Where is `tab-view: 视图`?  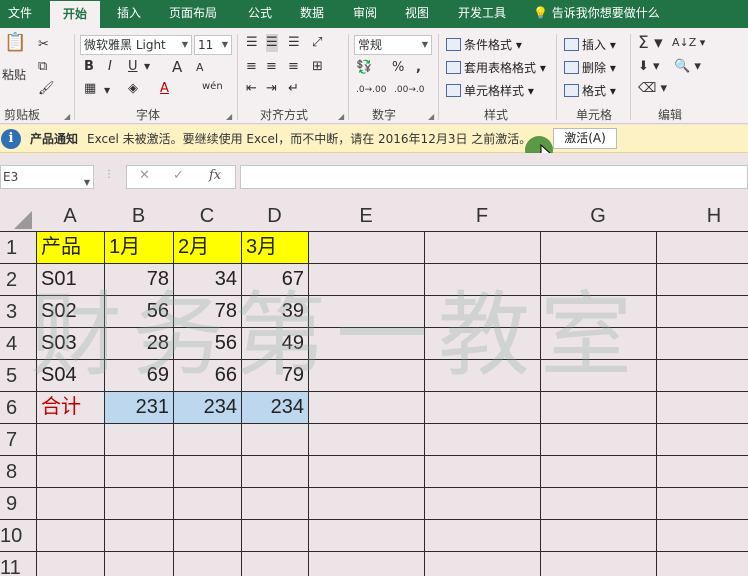 tab-view: 视图 is located at coordinates (417, 14).